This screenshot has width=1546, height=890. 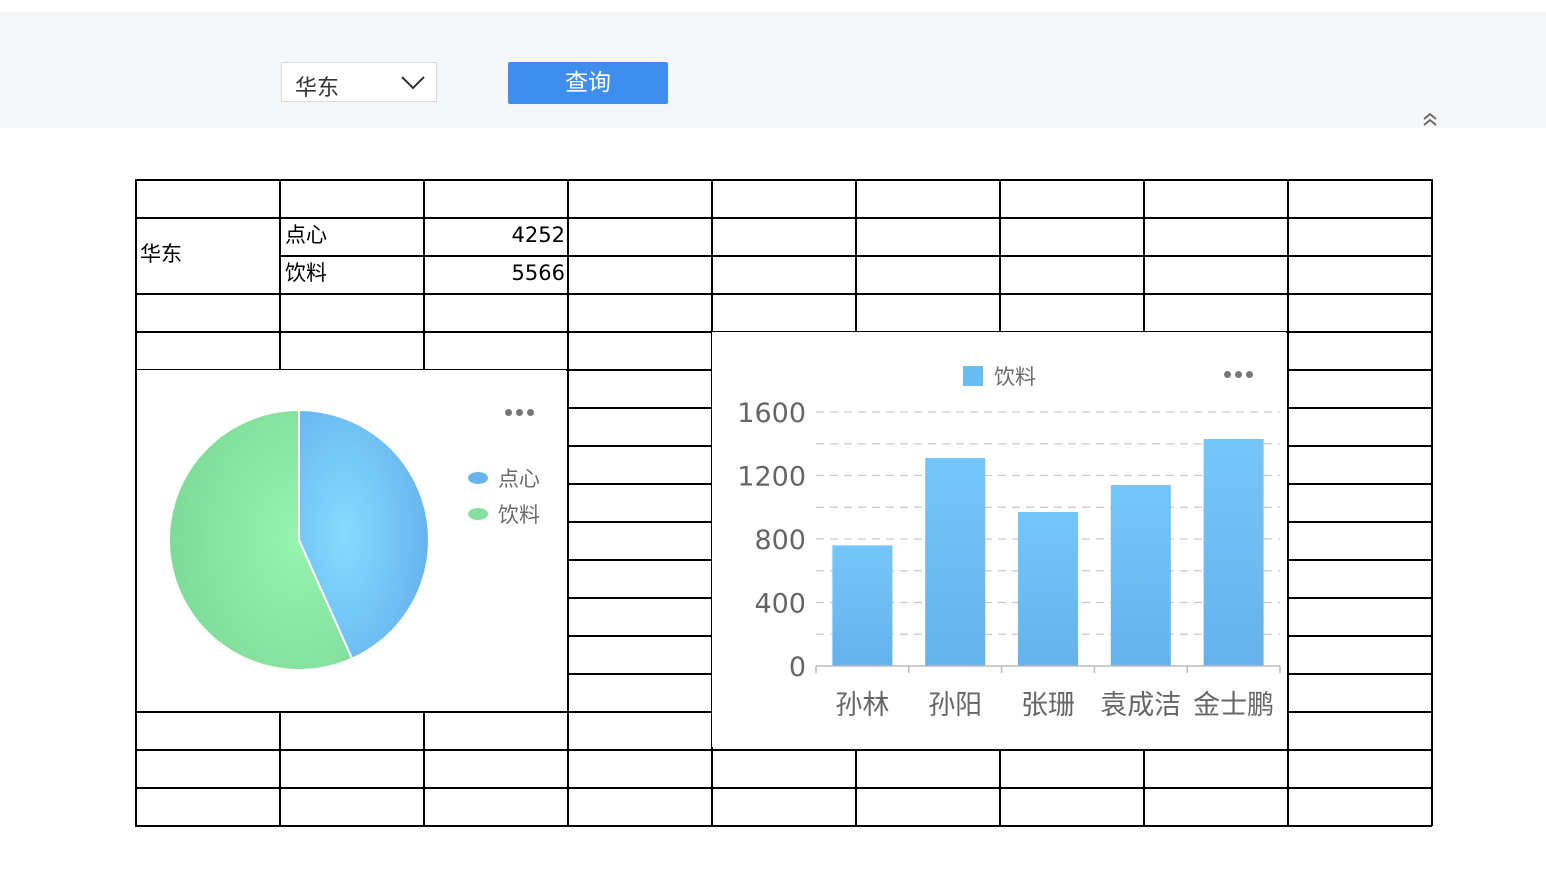 I want to click on legend-label: 点心, so click(x=519, y=479).